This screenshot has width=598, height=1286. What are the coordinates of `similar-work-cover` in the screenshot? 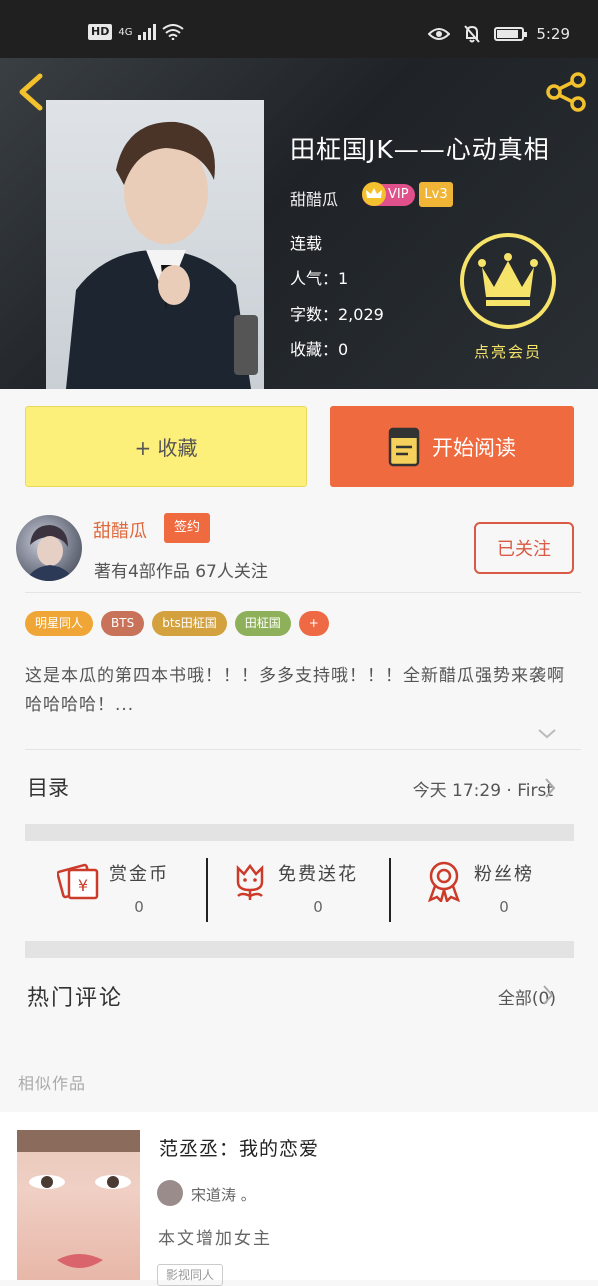 It's located at (78, 1205).